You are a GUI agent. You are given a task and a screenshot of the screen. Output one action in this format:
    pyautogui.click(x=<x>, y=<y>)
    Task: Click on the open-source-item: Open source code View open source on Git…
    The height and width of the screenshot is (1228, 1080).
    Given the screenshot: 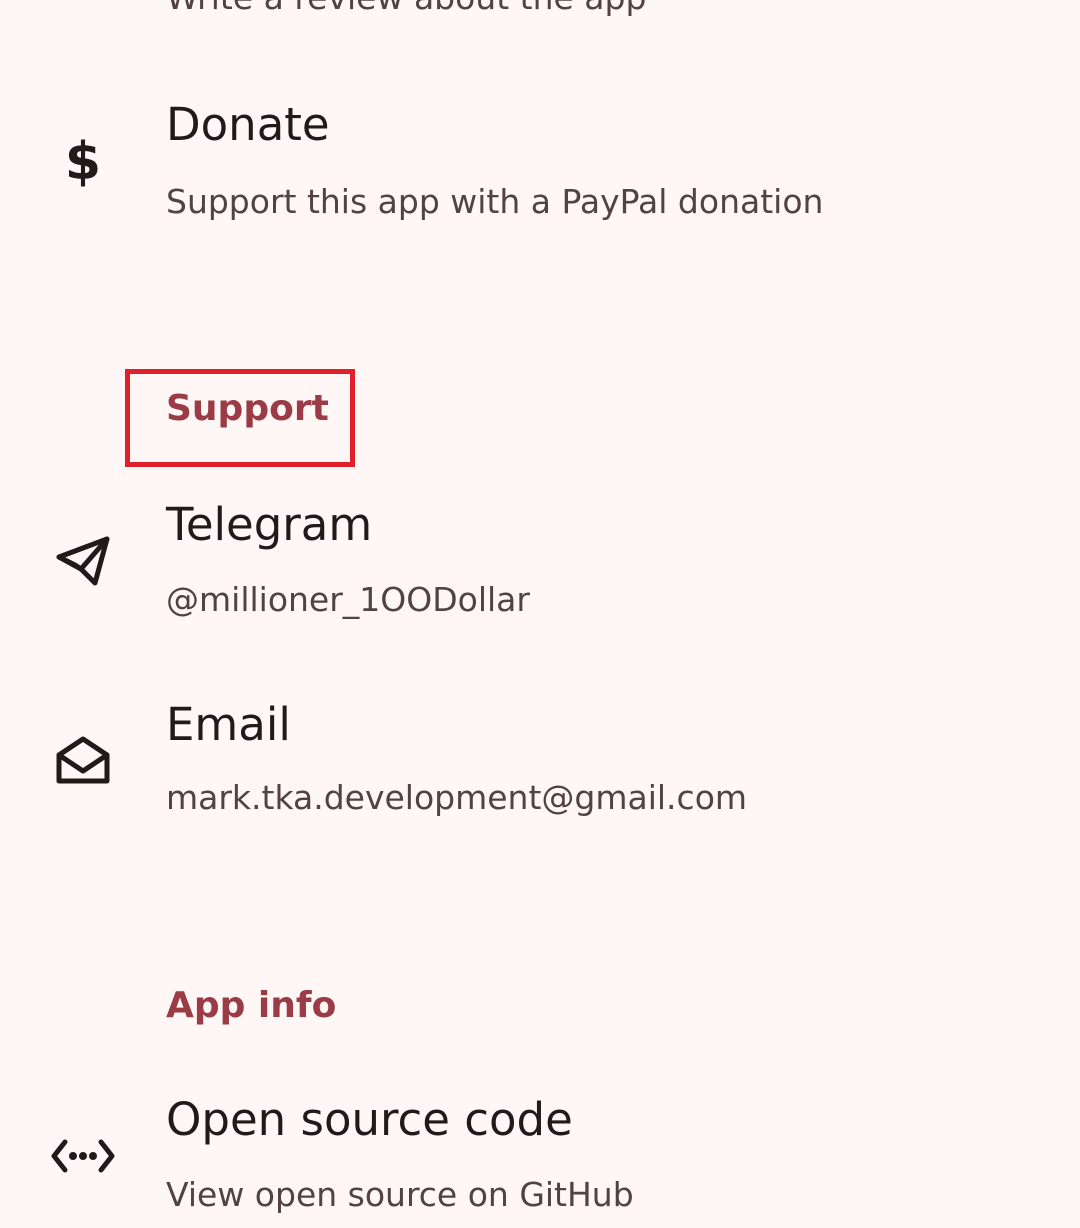 What is the action you would take?
    pyautogui.click(x=540, y=1156)
    